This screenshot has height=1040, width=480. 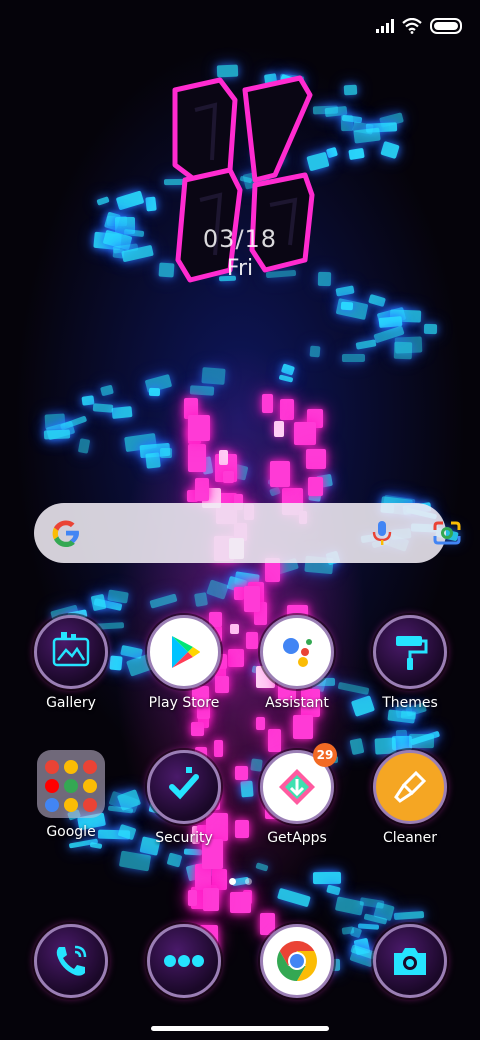 I want to click on dock-messages, so click(x=184, y=961).